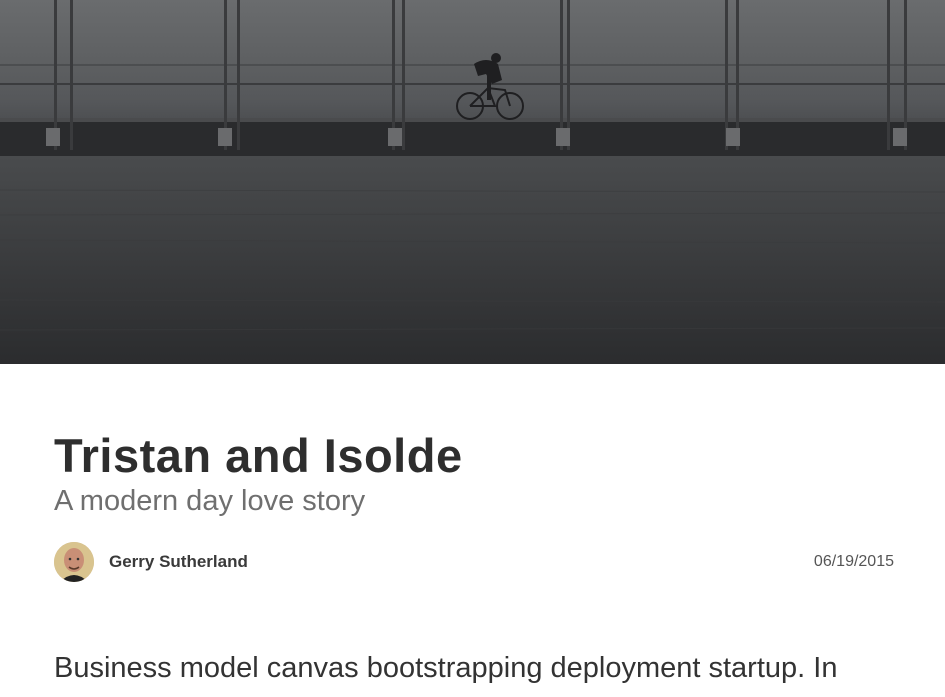 This screenshot has height=697, width=945. I want to click on rider, so click(488, 76).